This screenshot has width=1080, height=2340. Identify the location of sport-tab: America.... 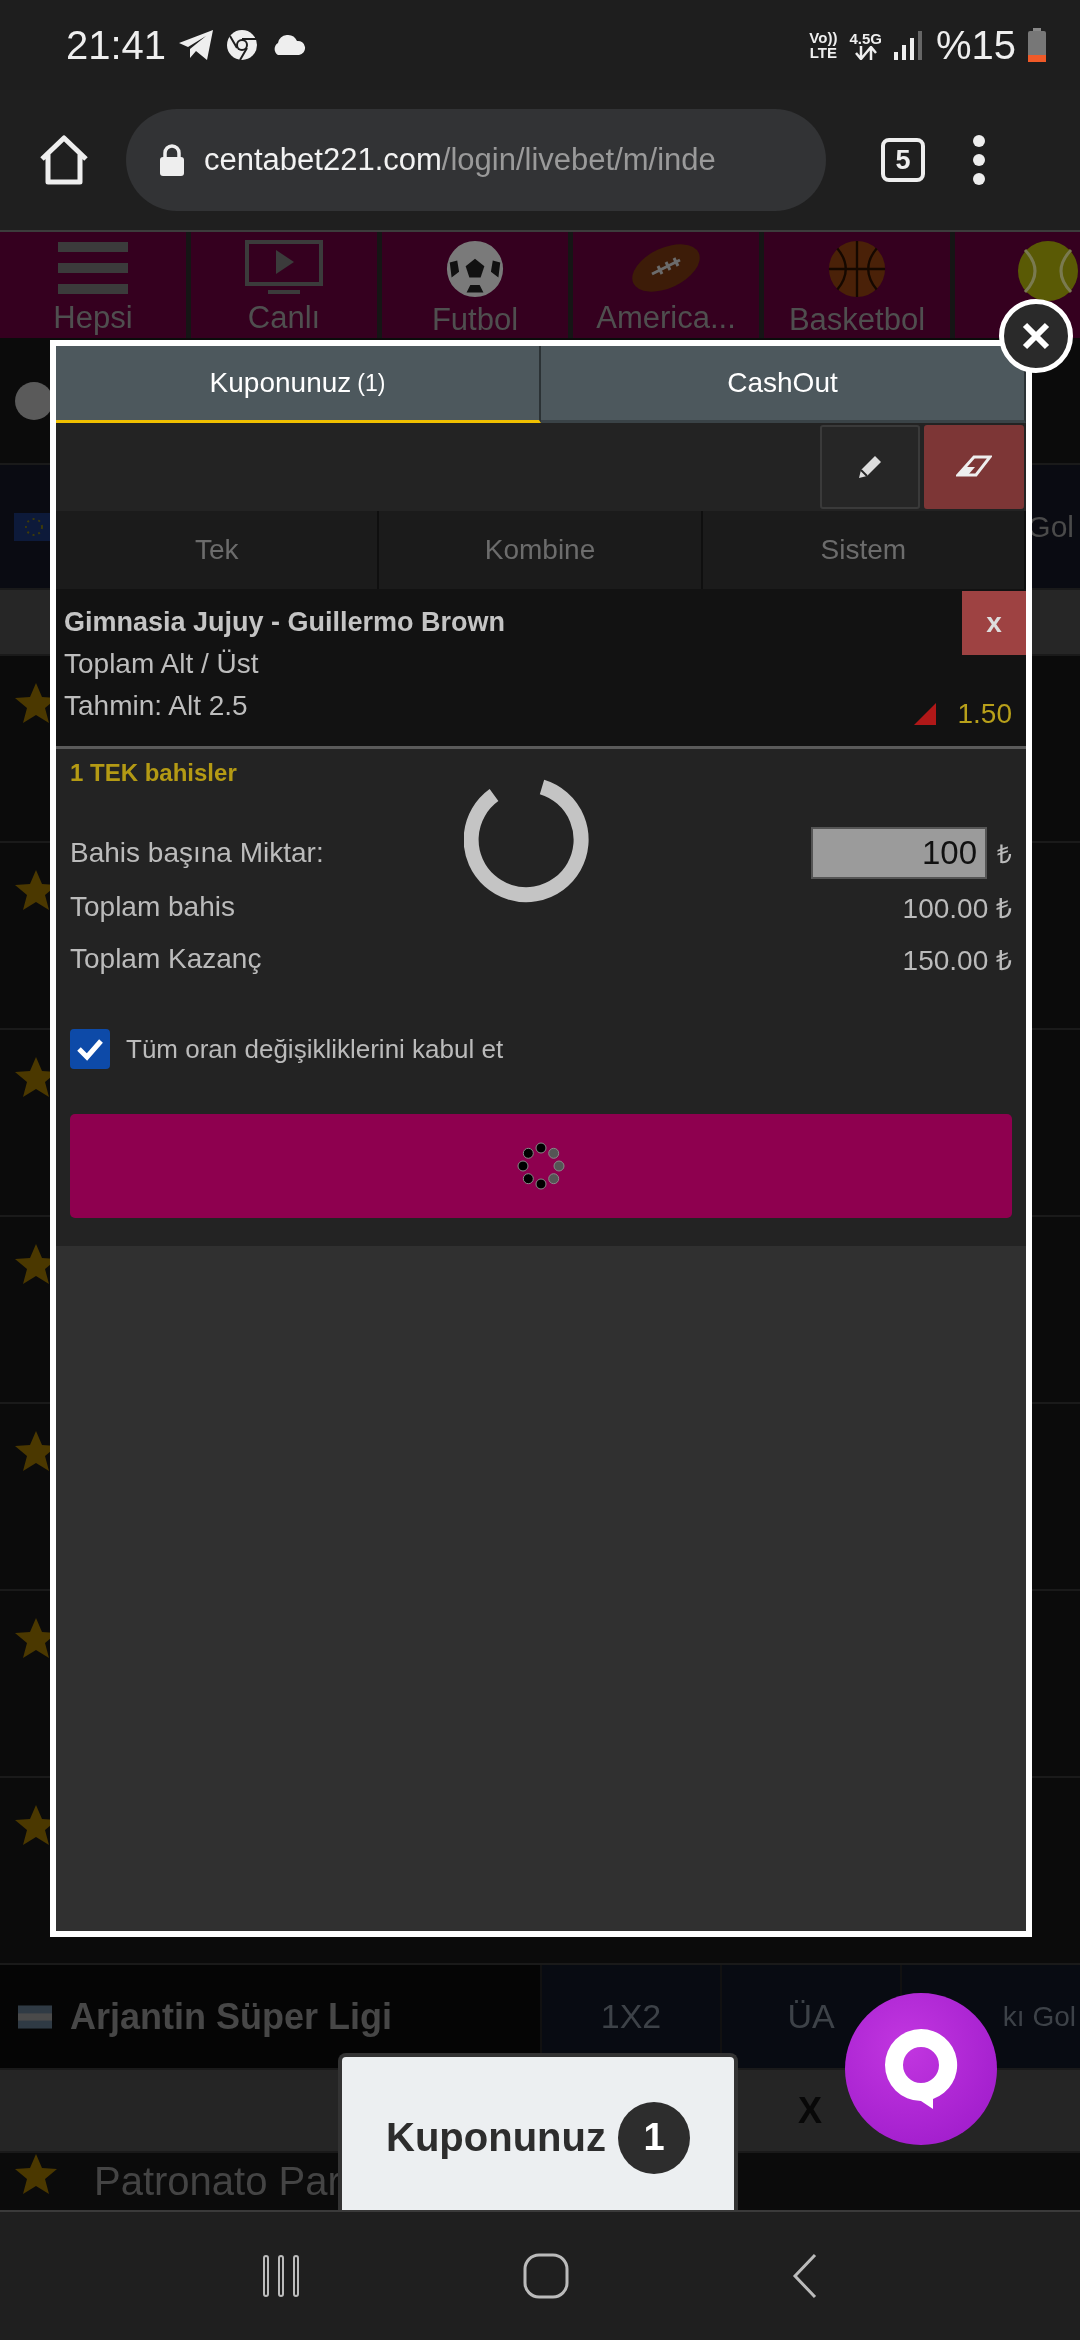
(666, 285).